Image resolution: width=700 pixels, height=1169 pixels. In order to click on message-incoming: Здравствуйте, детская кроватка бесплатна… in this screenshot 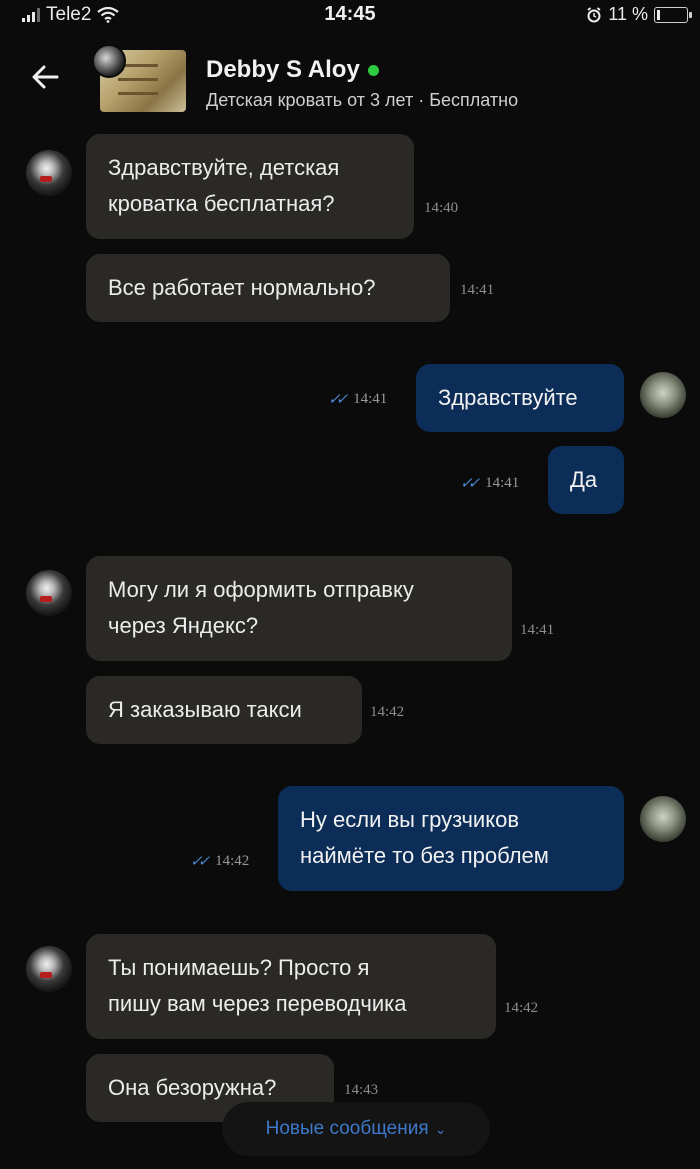, I will do `click(250, 186)`.